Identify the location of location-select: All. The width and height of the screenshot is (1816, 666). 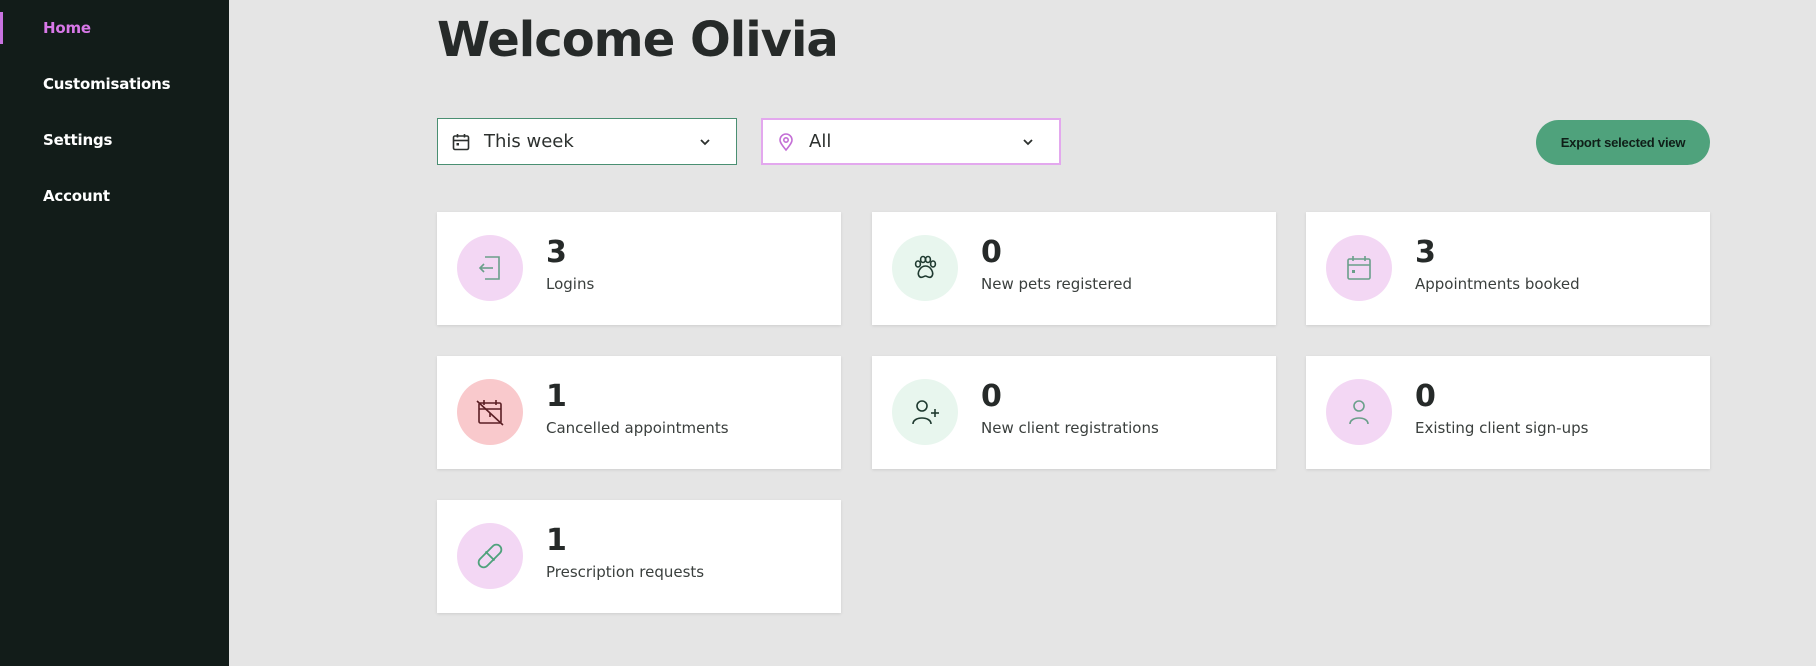
(911, 141).